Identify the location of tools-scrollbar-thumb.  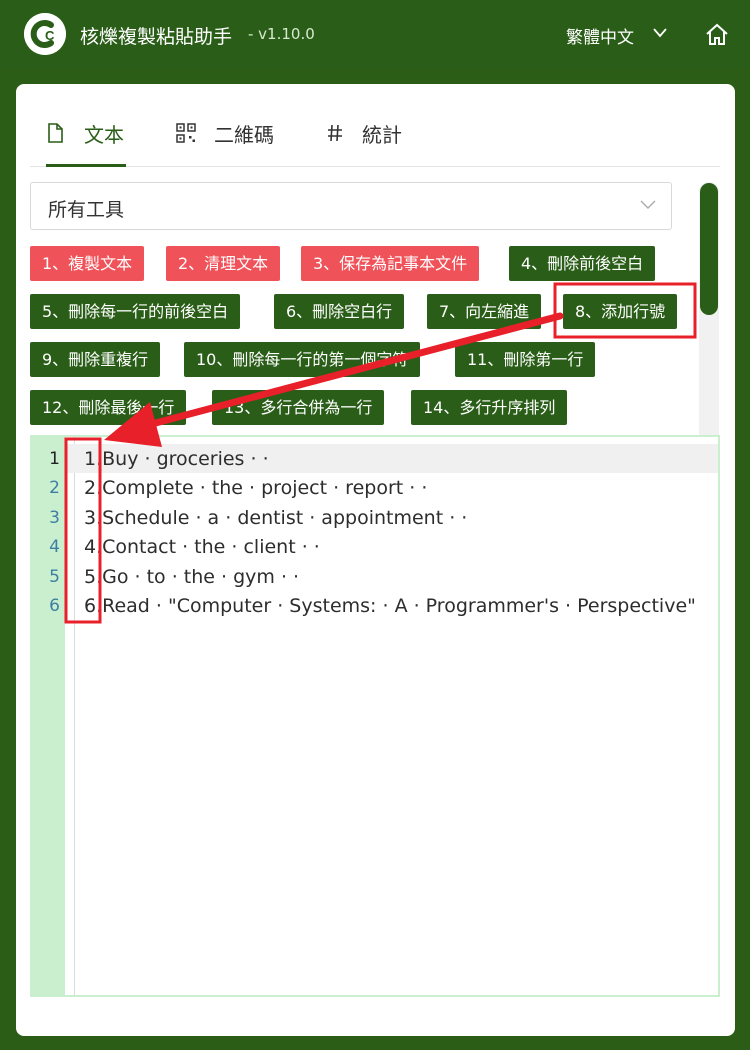
(709, 249).